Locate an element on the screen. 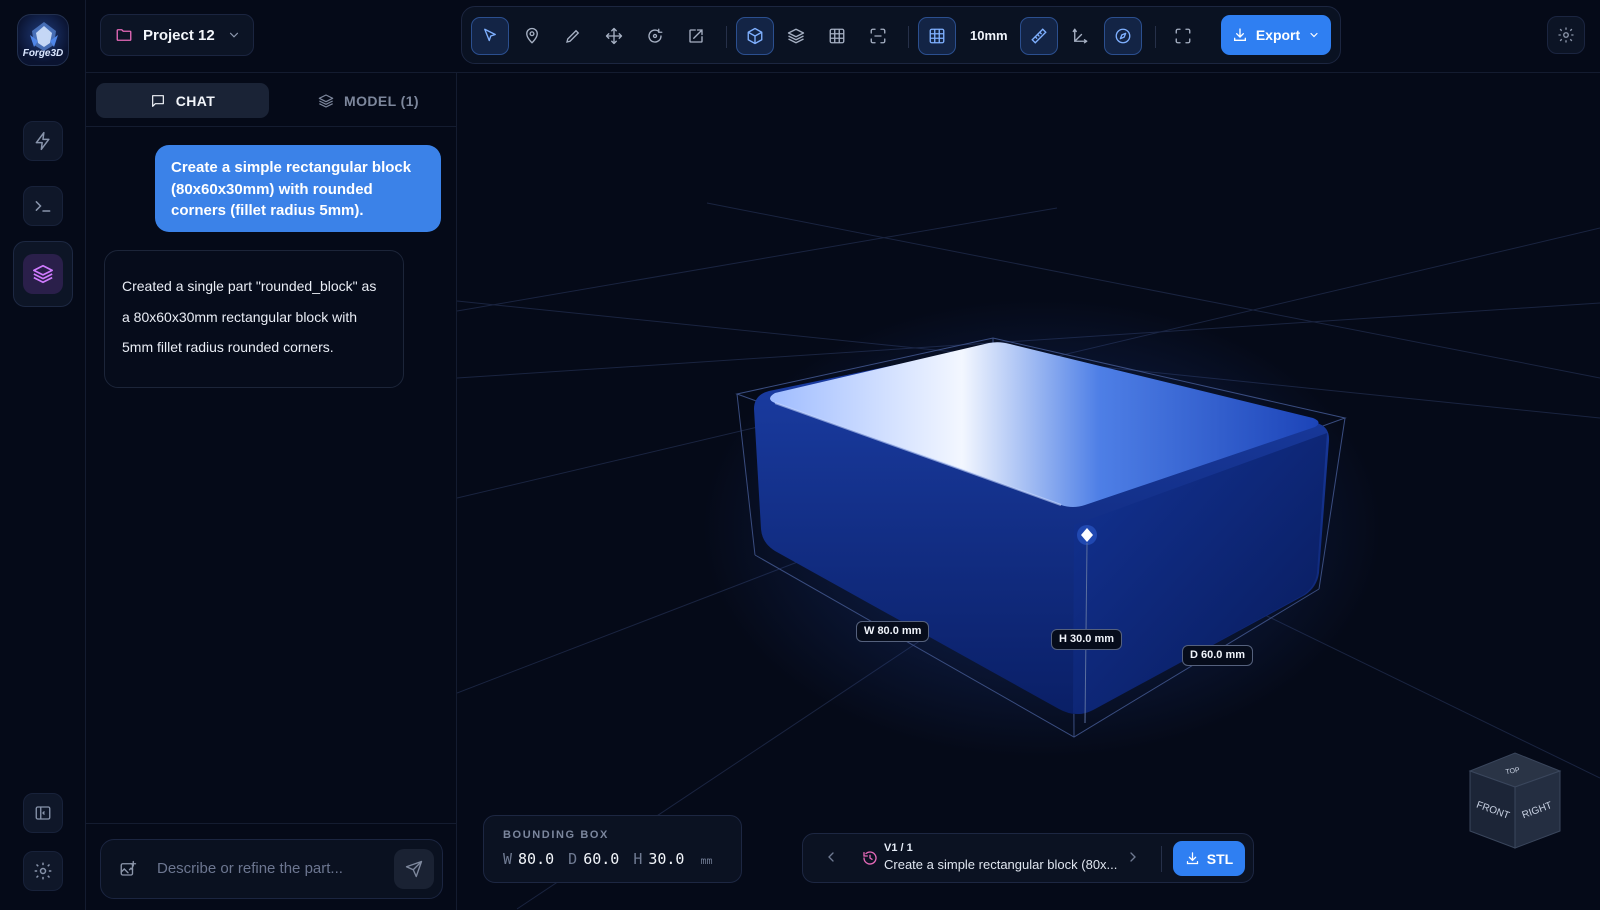  unit-label: mm is located at coordinates (706, 861).